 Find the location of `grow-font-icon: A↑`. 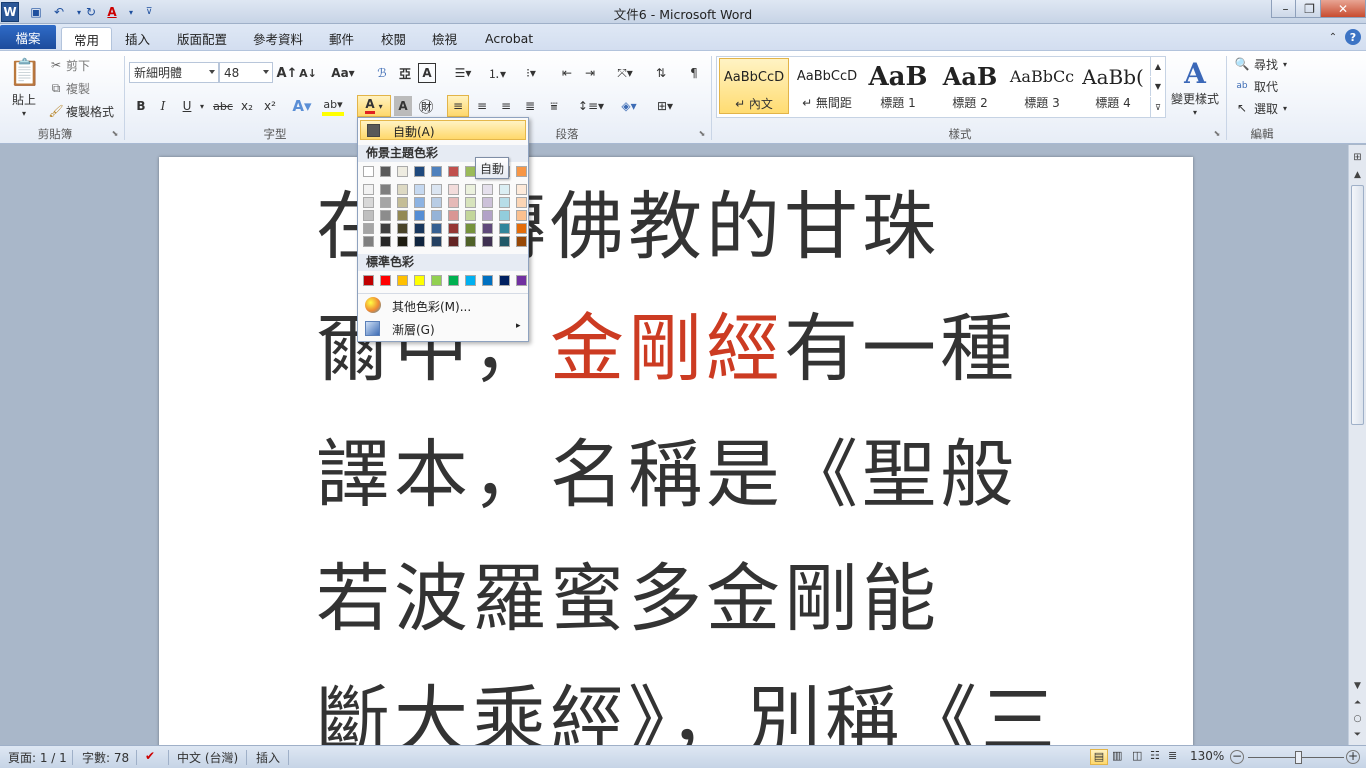

grow-font-icon: A↑ is located at coordinates (287, 73).